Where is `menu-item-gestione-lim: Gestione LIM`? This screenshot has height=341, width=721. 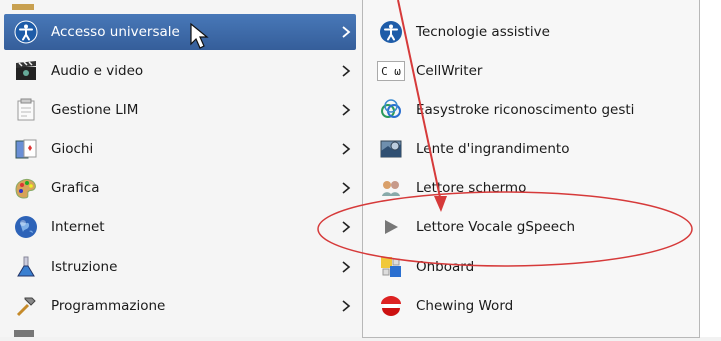 menu-item-gestione-lim: Gestione LIM is located at coordinates (180, 110).